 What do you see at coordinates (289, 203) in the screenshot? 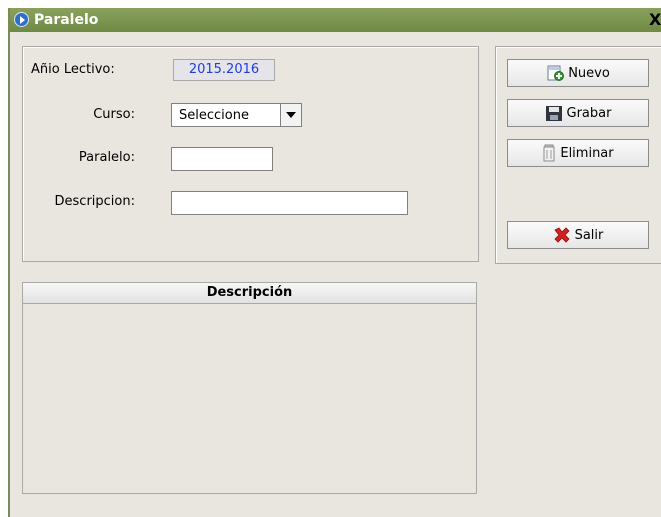
I see `descripcion-input` at bounding box center [289, 203].